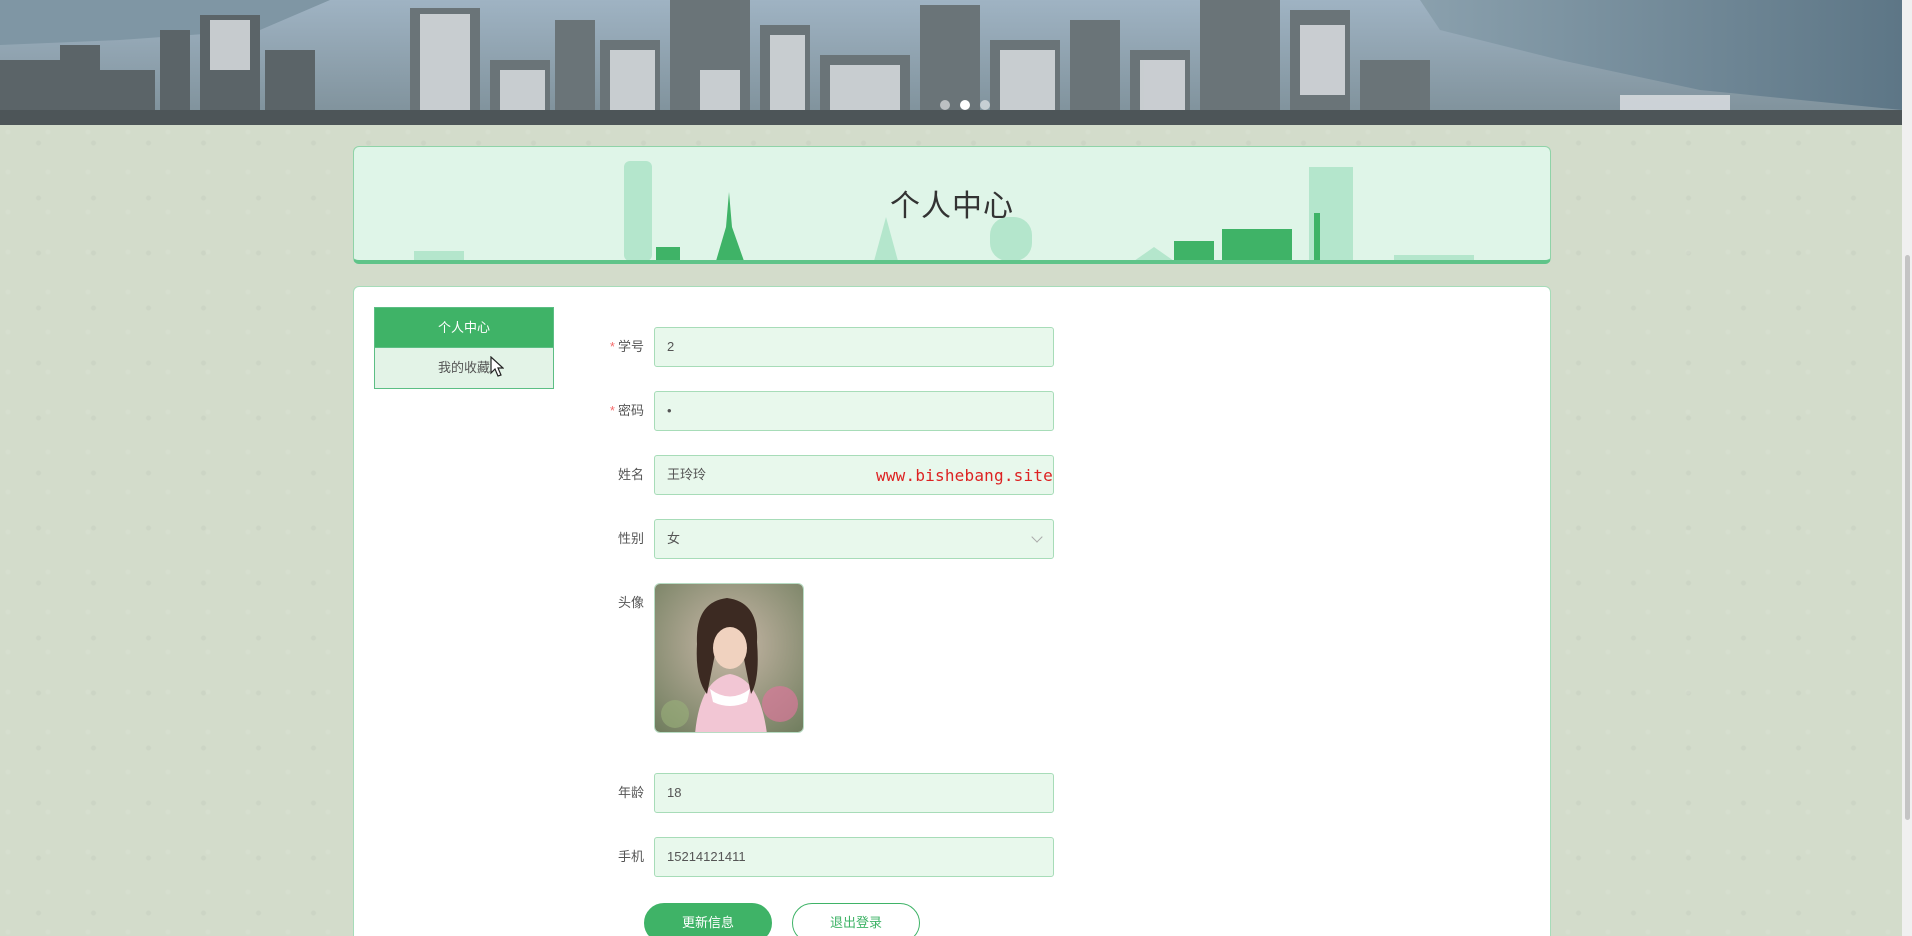  What do you see at coordinates (630, 856) in the screenshot?
I see `phone-label: 手机` at bounding box center [630, 856].